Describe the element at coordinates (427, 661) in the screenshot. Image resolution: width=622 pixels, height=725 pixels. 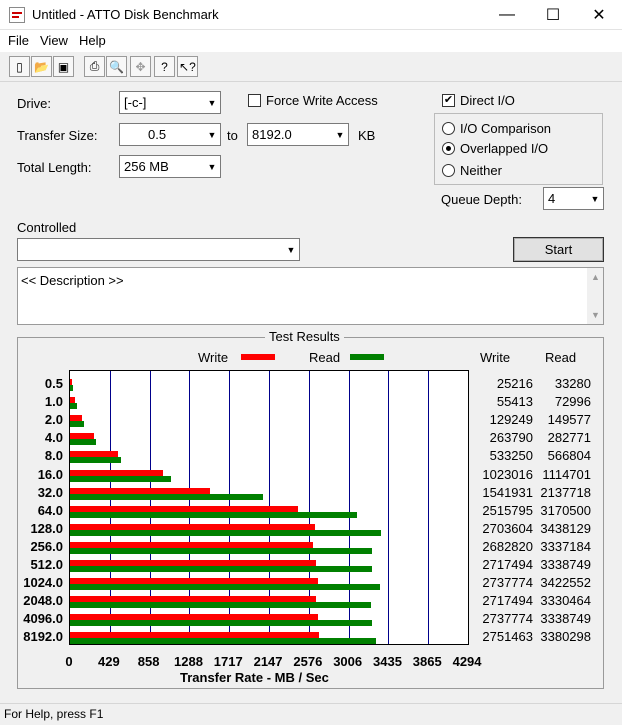
I see `x-tick-label: 3865` at that location.